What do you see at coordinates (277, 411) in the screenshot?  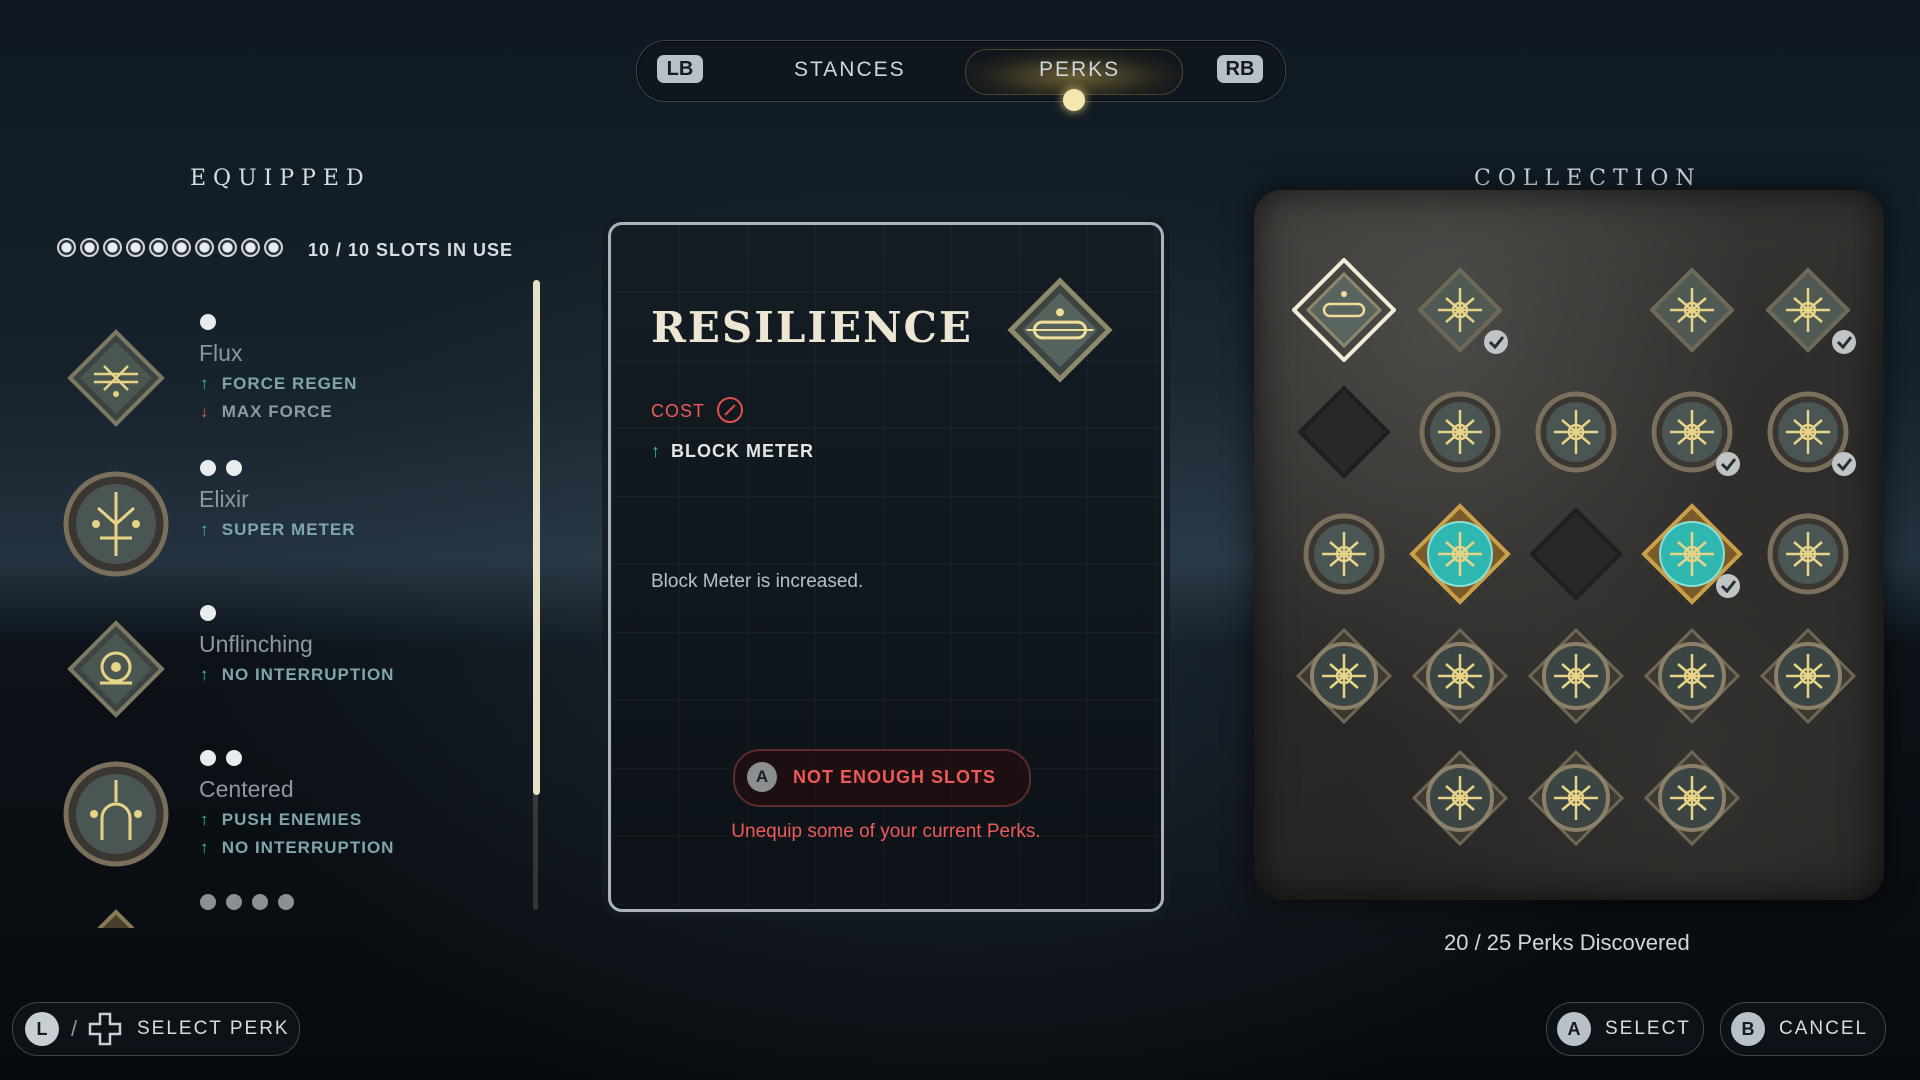 I see `stat-label: MAX FORCE` at bounding box center [277, 411].